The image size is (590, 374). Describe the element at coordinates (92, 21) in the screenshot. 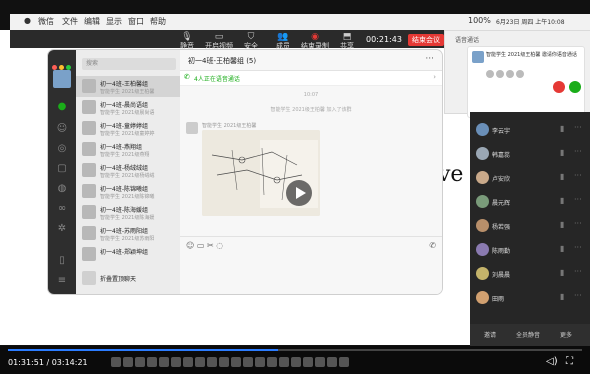

I see `menu-item-2: 编辑` at that location.